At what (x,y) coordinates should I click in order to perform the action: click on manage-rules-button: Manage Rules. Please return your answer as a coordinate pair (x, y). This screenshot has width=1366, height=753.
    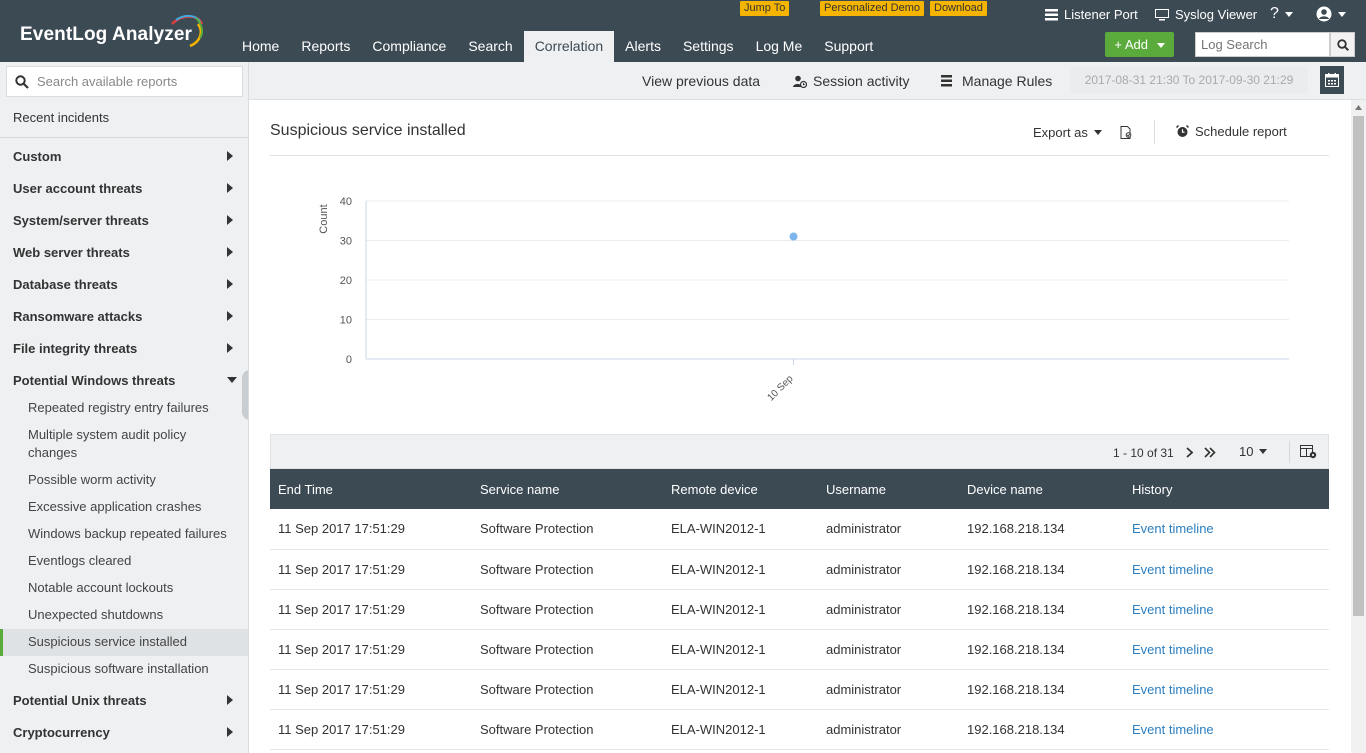
    Looking at the image, I should click on (996, 81).